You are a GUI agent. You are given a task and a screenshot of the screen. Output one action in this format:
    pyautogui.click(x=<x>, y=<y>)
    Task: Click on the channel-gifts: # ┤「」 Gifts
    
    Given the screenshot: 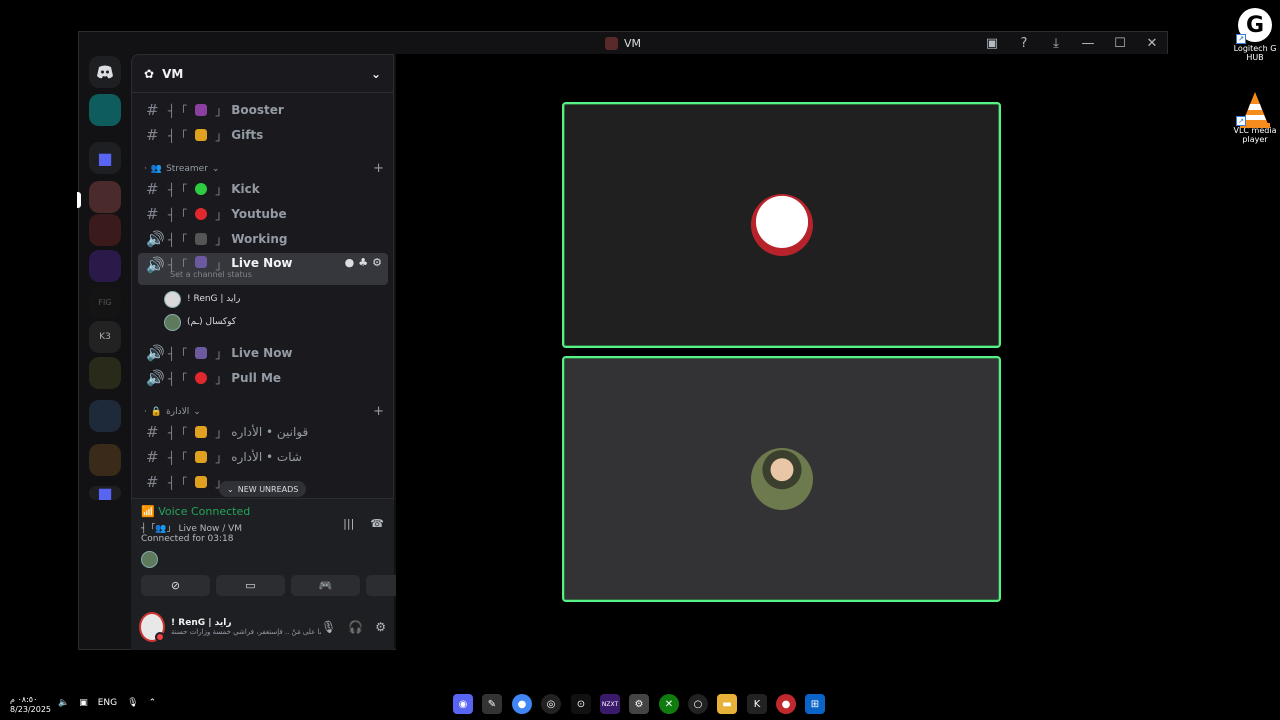 What is the action you would take?
    pyautogui.click(x=263, y=135)
    